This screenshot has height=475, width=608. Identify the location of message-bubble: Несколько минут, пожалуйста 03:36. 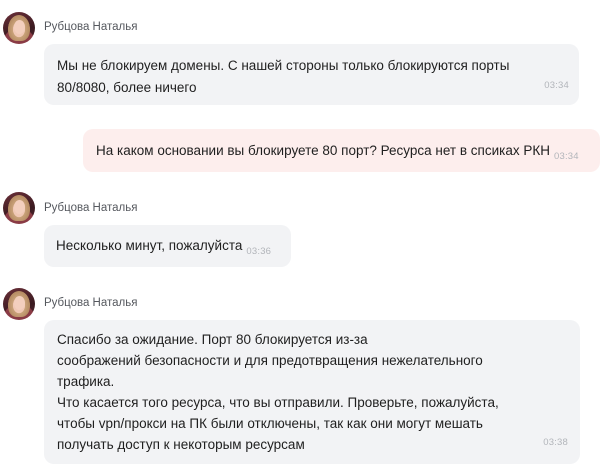
(167, 246).